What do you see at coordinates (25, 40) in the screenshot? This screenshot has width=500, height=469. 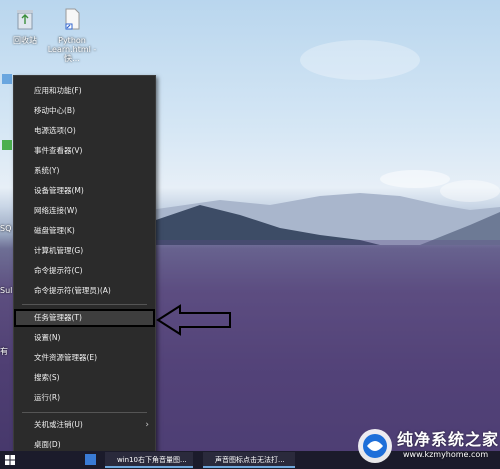 I see `desktop-icon-label: 回收站` at bounding box center [25, 40].